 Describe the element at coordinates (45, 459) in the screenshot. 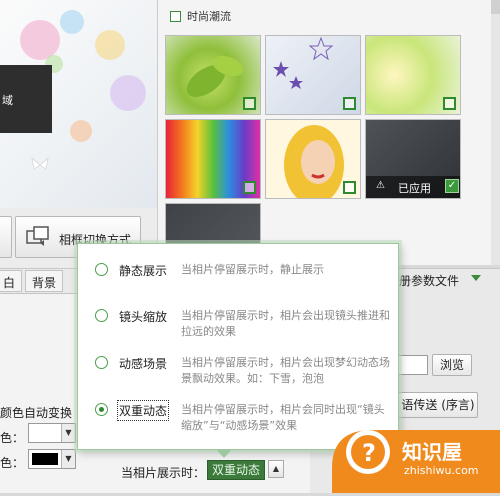

I see `color-swatch` at that location.